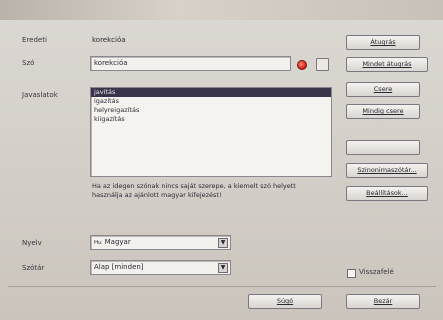 The width and height of the screenshot is (443, 320). Describe the element at coordinates (383, 301) in the screenshot. I see `close-button: Bezár` at that location.